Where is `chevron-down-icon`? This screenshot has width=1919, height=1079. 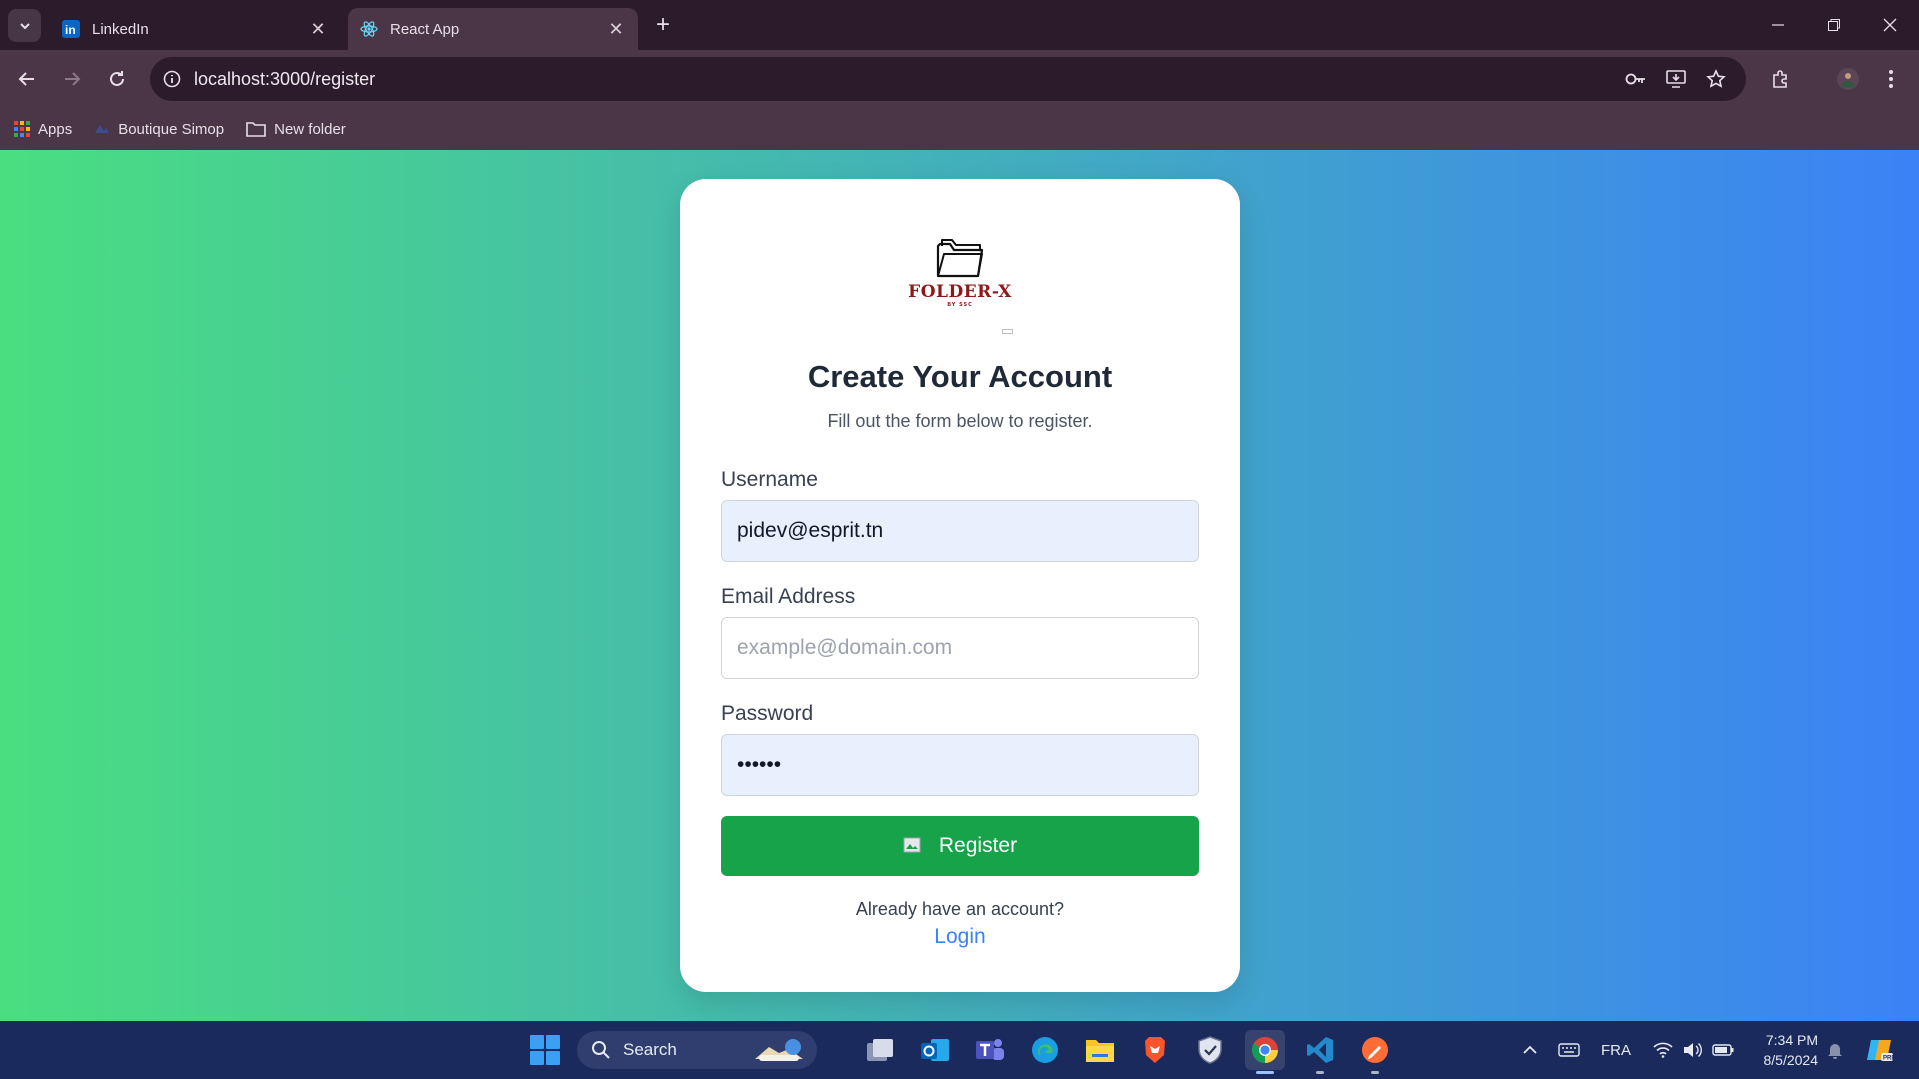
chevron-down-icon is located at coordinates (24, 25).